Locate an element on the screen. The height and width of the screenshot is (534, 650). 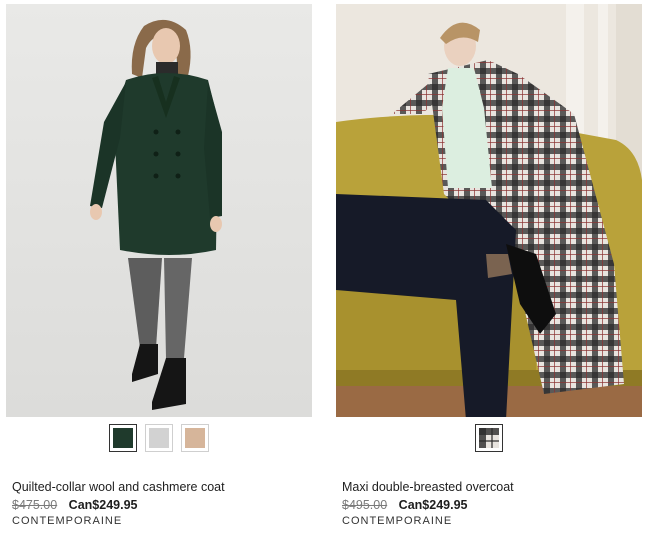
price-row: $475.00 Can$249.95 is located at coordinates (162, 505).